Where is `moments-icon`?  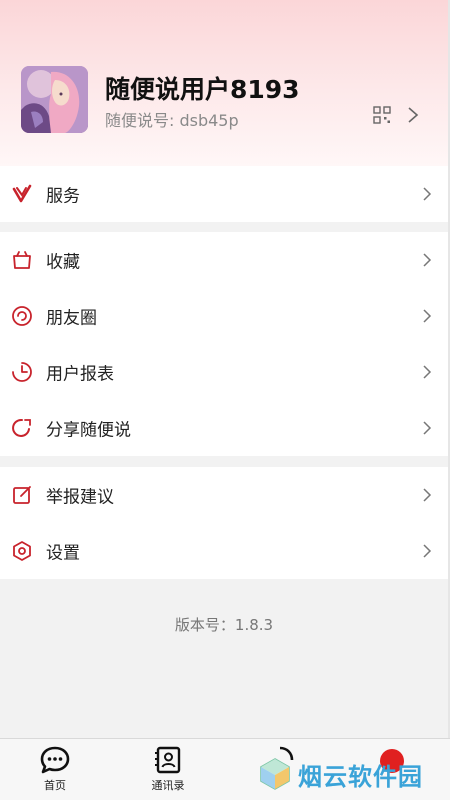 moments-icon is located at coordinates (22, 316).